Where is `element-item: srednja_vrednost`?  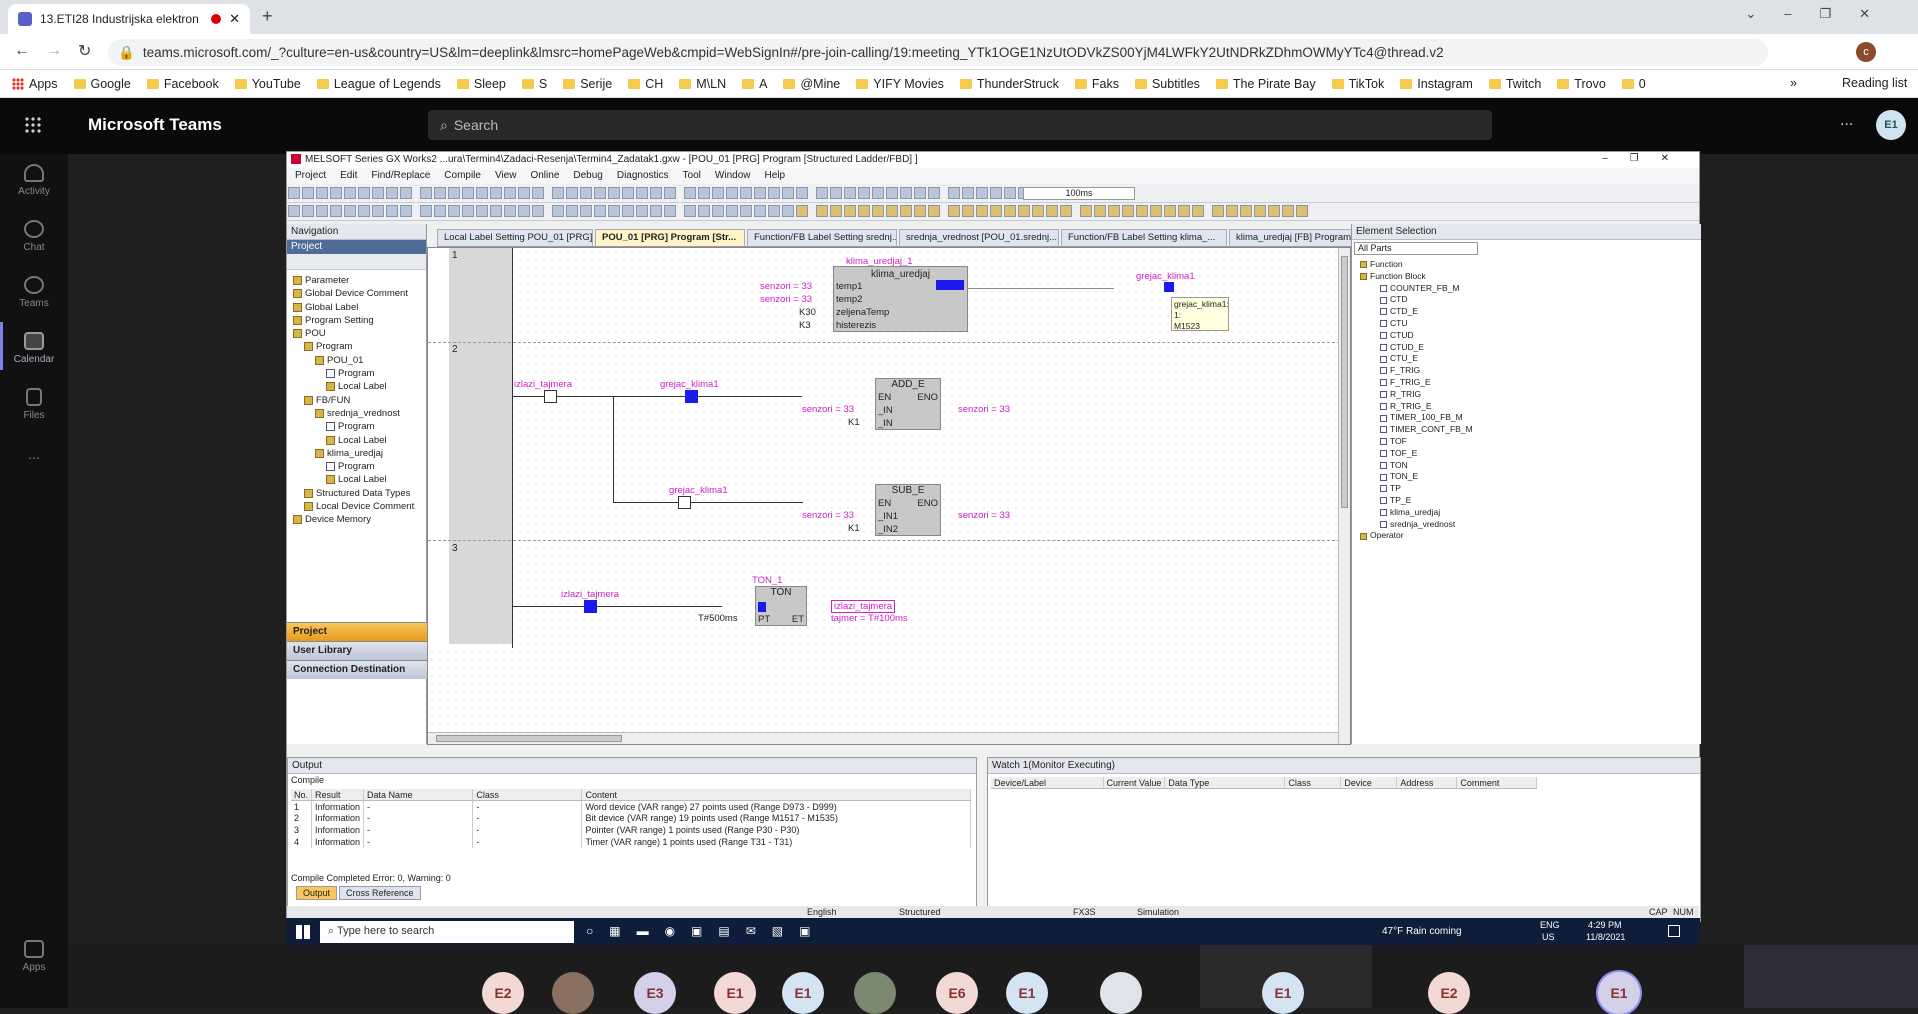 element-item: srednja_vrednost is located at coordinates (1526, 525).